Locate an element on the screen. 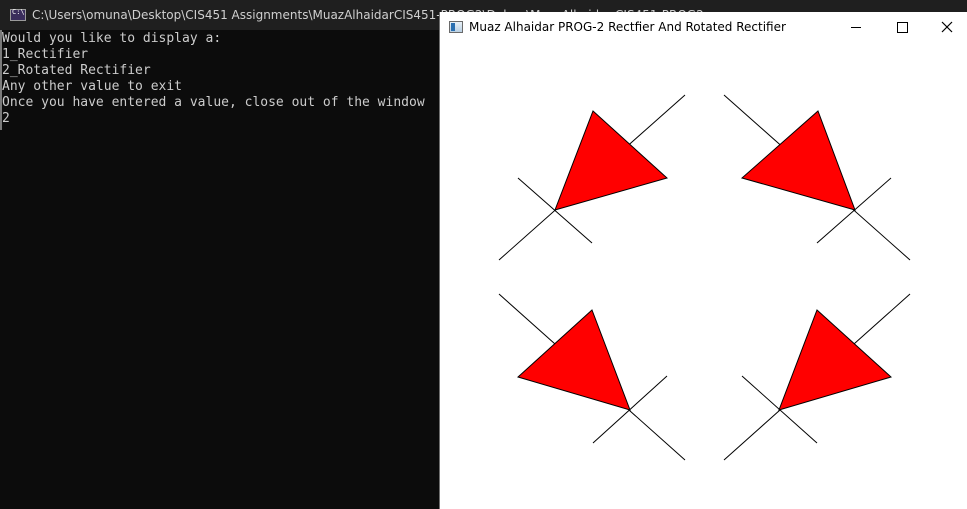 The image size is (967, 509). console-scroll-edge is located at coordinates (1, 80).